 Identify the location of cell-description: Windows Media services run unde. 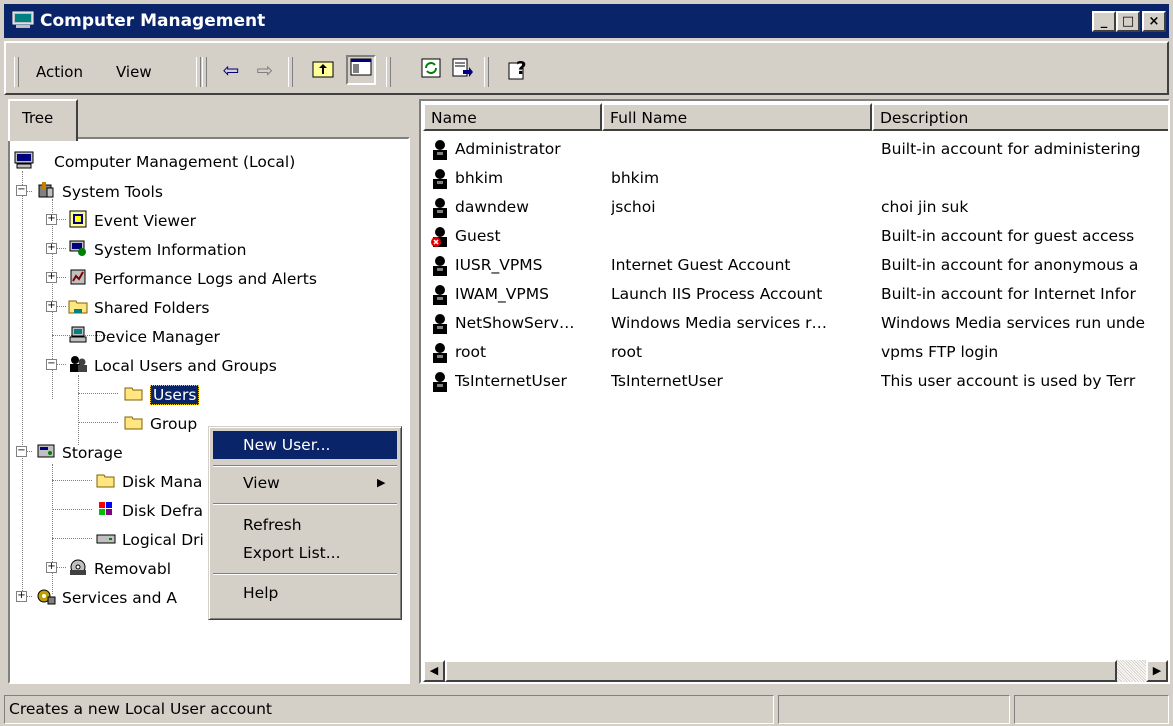
(1013, 323).